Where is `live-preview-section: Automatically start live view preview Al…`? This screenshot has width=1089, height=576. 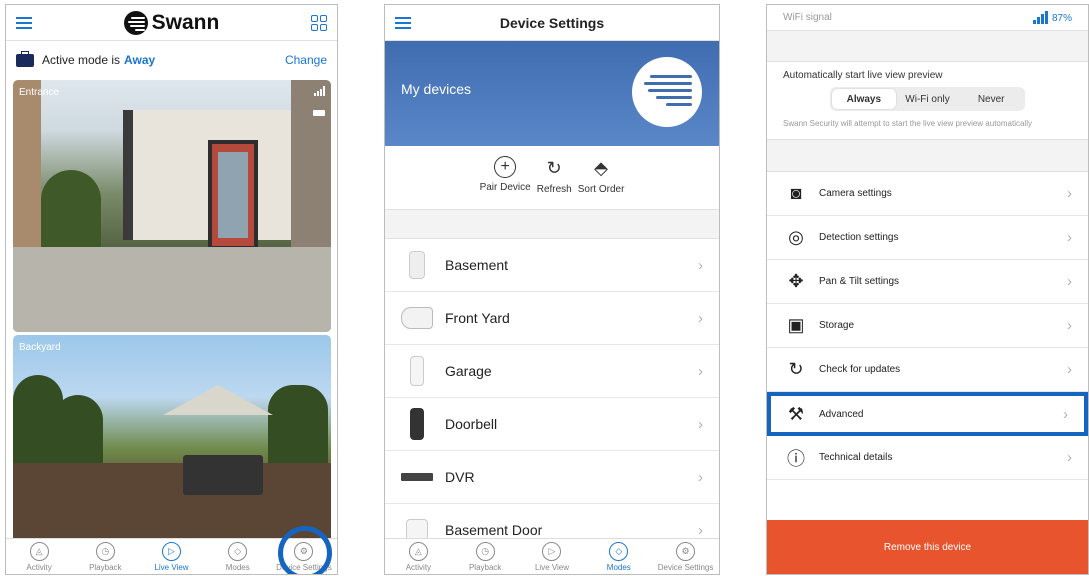
live-preview-section: Automatically start live view preview Al… is located at coordinates (927, 101).